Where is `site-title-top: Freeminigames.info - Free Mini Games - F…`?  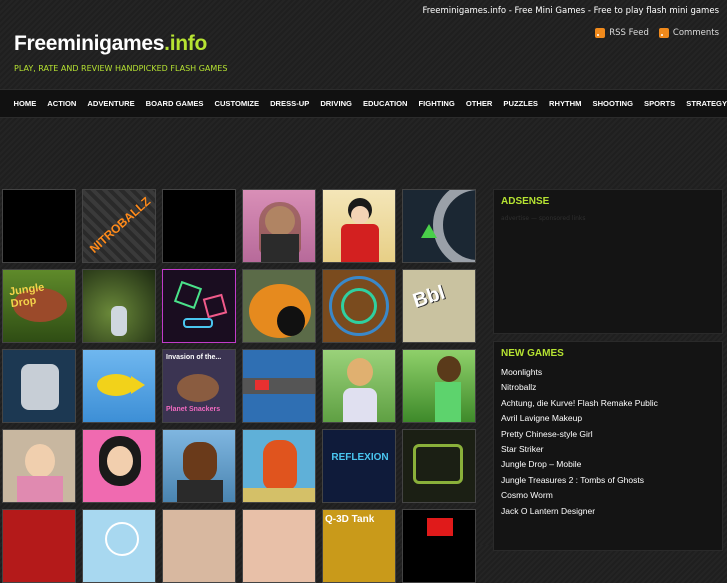
site-title-top: Freeminigames.info - Free Mini Games - F… is located at coordinates (570, 11).